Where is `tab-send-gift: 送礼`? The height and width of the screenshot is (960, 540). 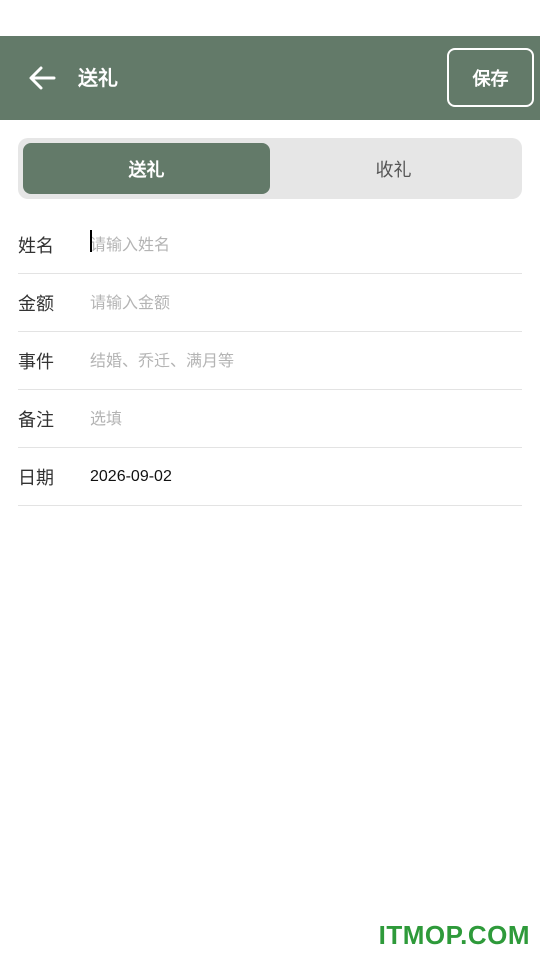 tab-send-gift: 送礼 is located at coordinates (146, 168).